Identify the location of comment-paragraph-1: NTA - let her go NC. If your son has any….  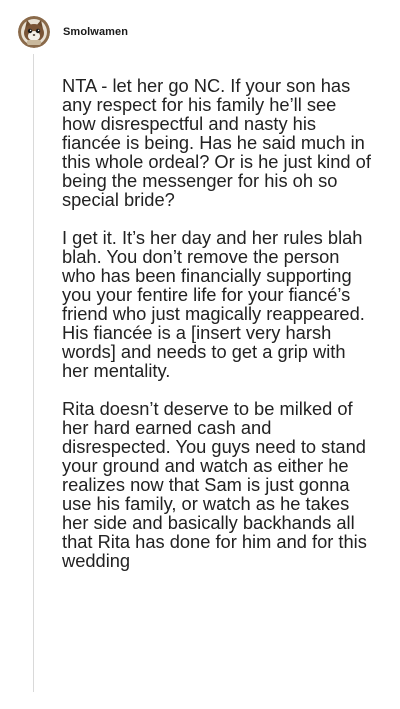
(216, 142).